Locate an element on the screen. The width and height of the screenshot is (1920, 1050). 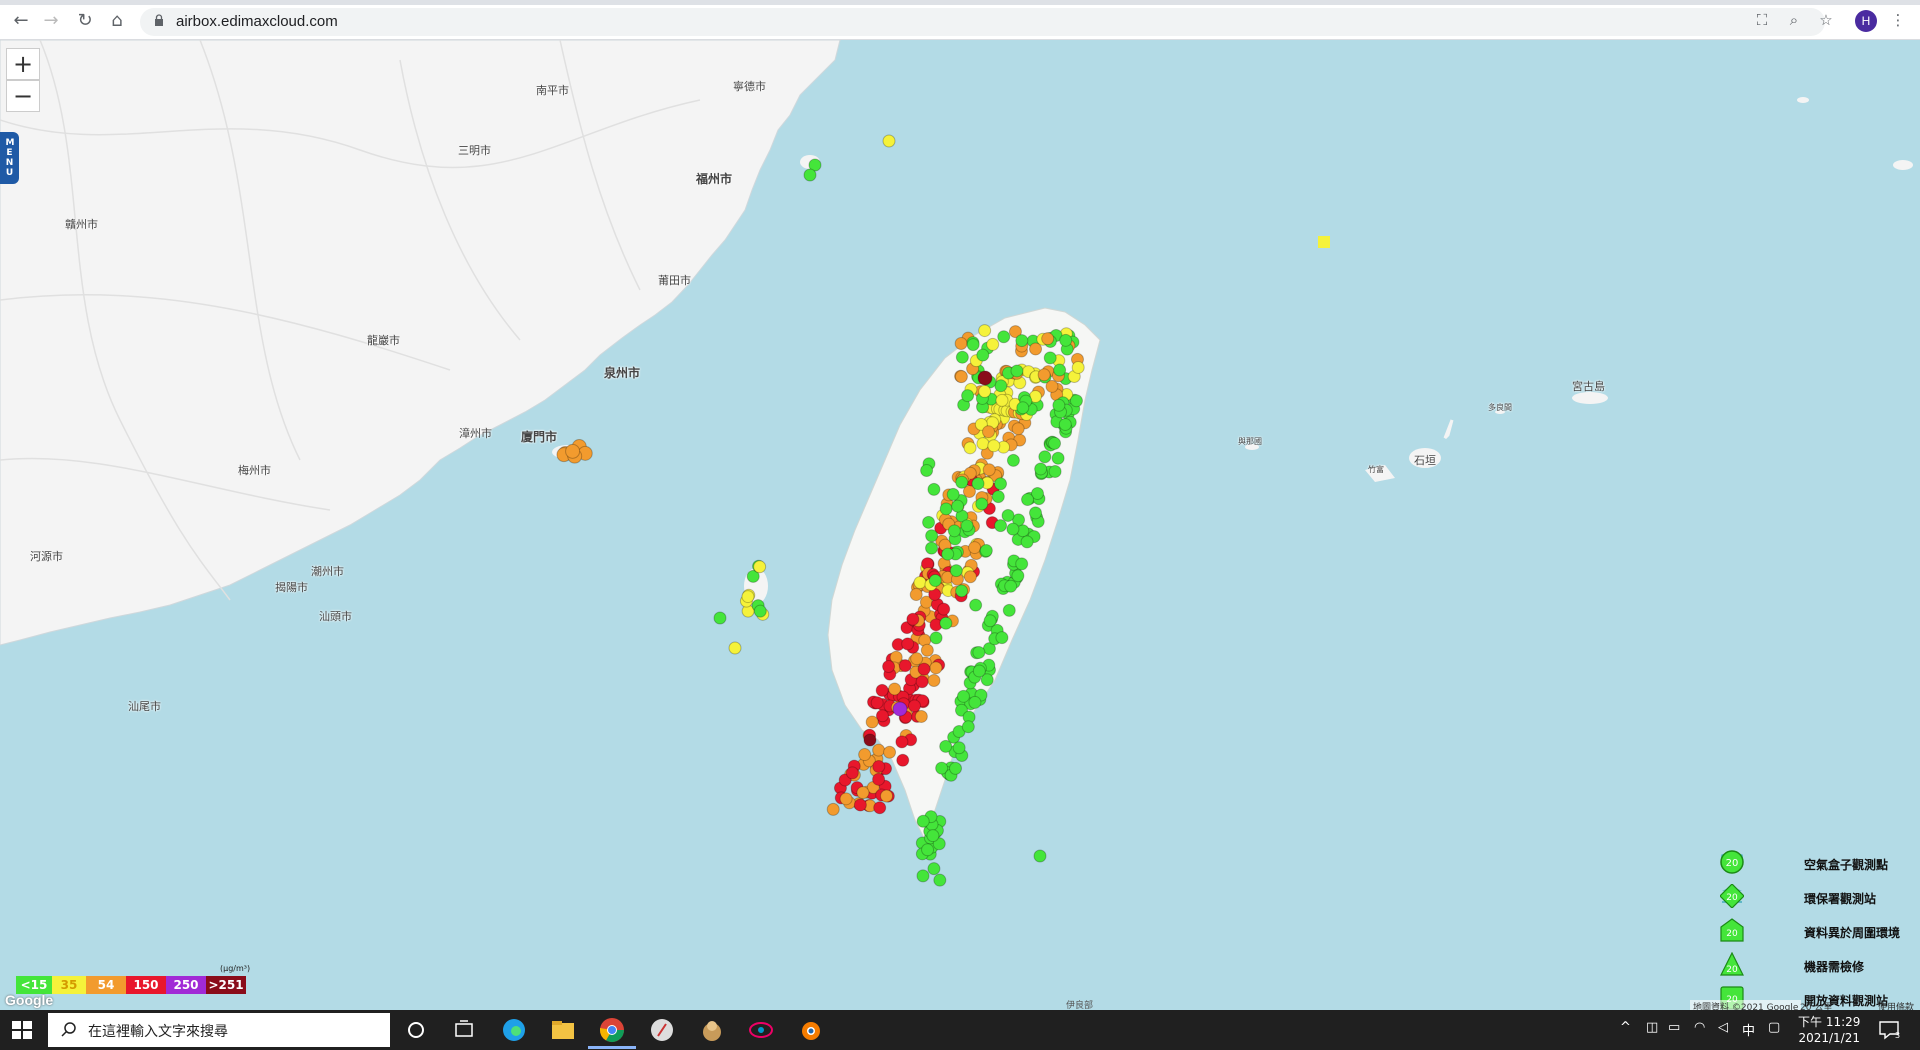
ime-mode-icon: ▢ is located at coordinates (1774, 1027).